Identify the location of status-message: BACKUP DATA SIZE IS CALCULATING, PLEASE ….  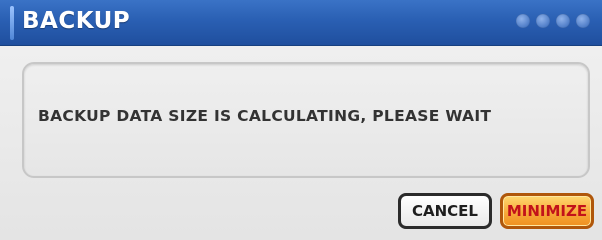
(265, 116).